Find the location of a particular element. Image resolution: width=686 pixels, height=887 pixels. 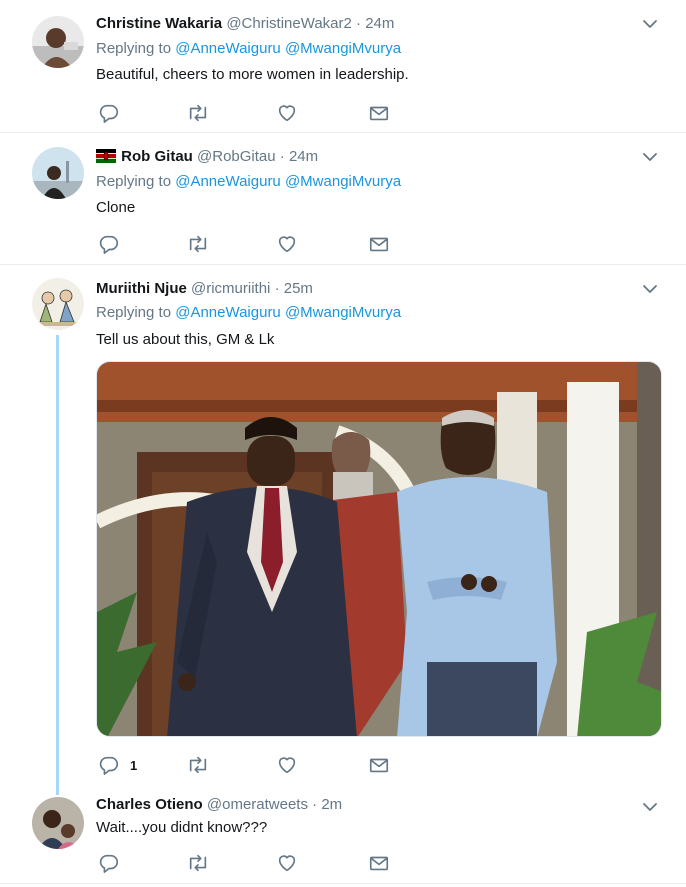

tweet-header: Charles Otieno @omeratweets · 2m is located at coordinates (371, 805).